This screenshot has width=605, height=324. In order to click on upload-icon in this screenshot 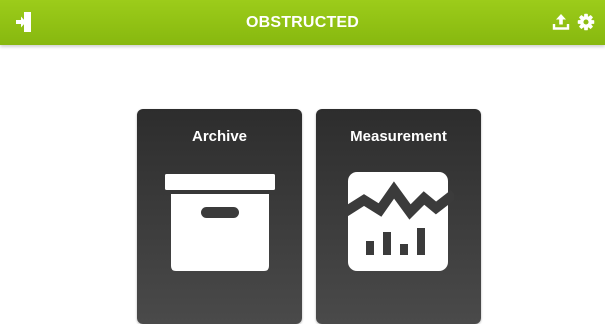, I will do `click(561, 22)`.